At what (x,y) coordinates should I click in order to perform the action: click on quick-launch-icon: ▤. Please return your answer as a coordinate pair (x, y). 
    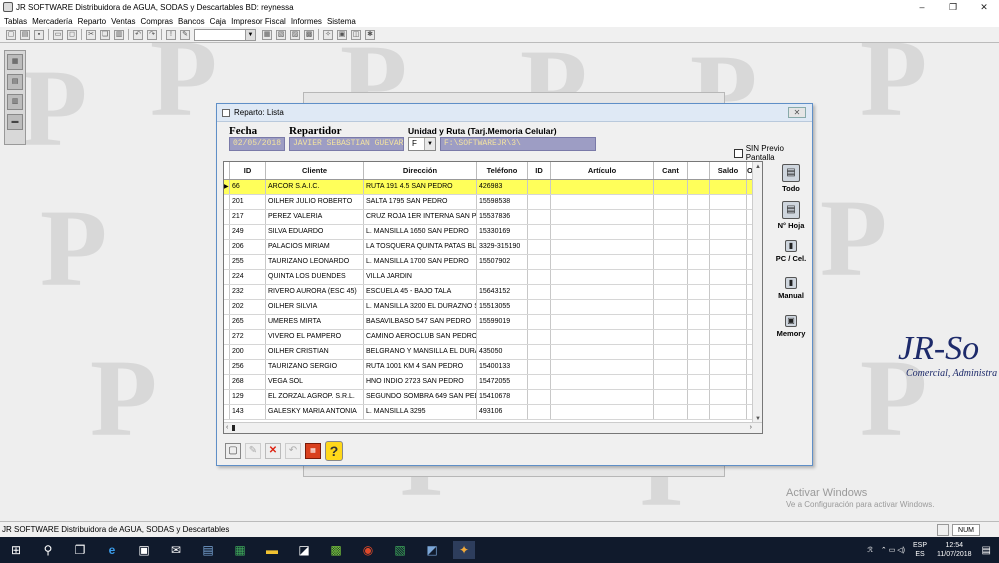
    Looking at the image, I should click on (15, 82).